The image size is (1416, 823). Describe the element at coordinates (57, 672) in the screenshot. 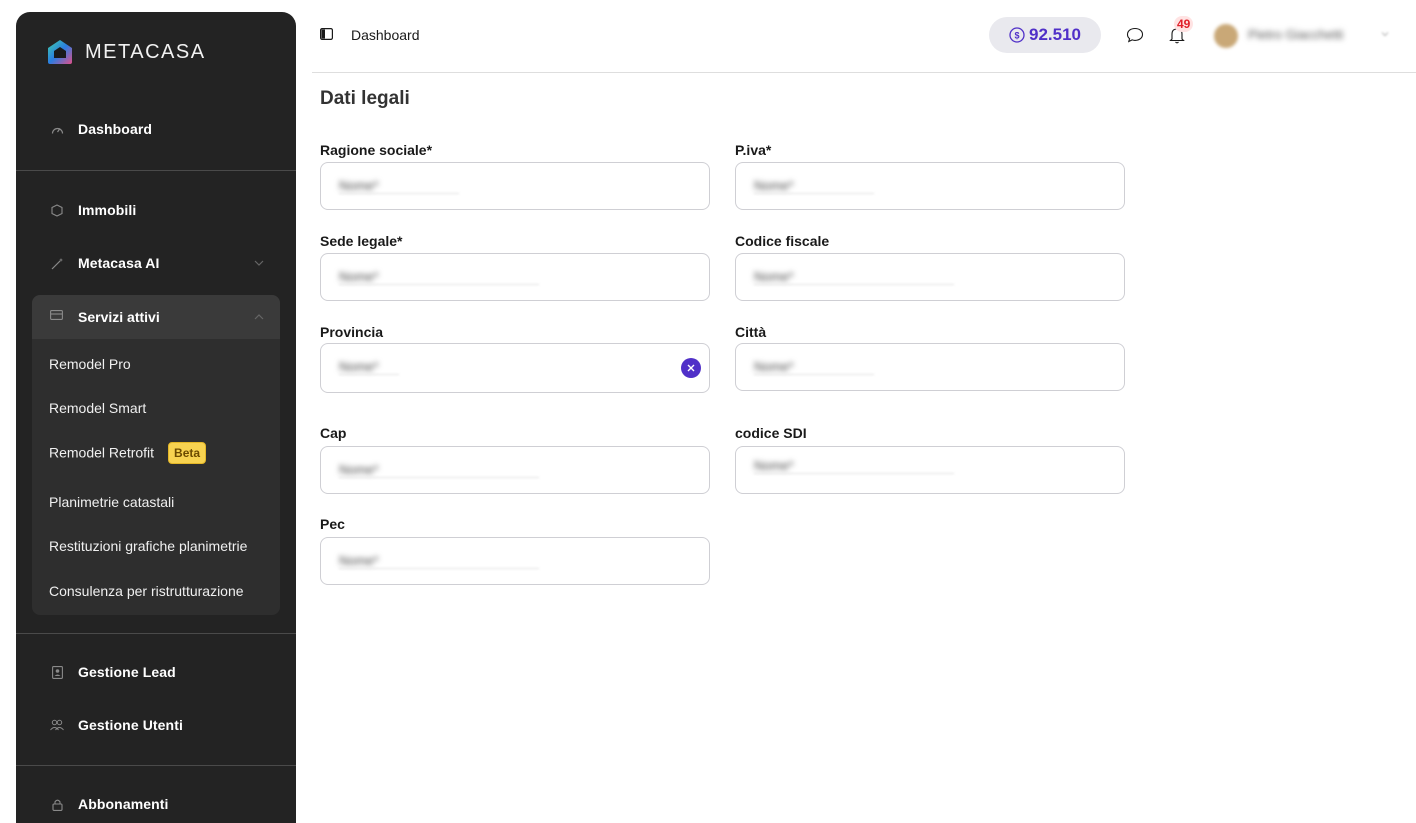

I see `contact-card-icon` at that location.